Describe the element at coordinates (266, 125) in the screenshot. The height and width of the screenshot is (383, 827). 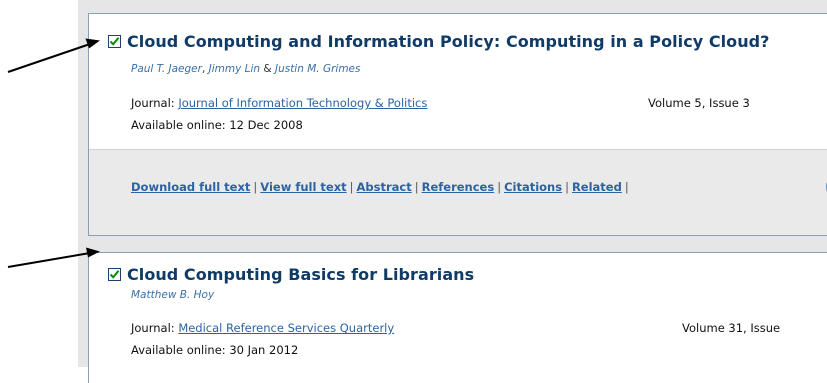
I see `online-date: 12 Dec 2008` at that location.